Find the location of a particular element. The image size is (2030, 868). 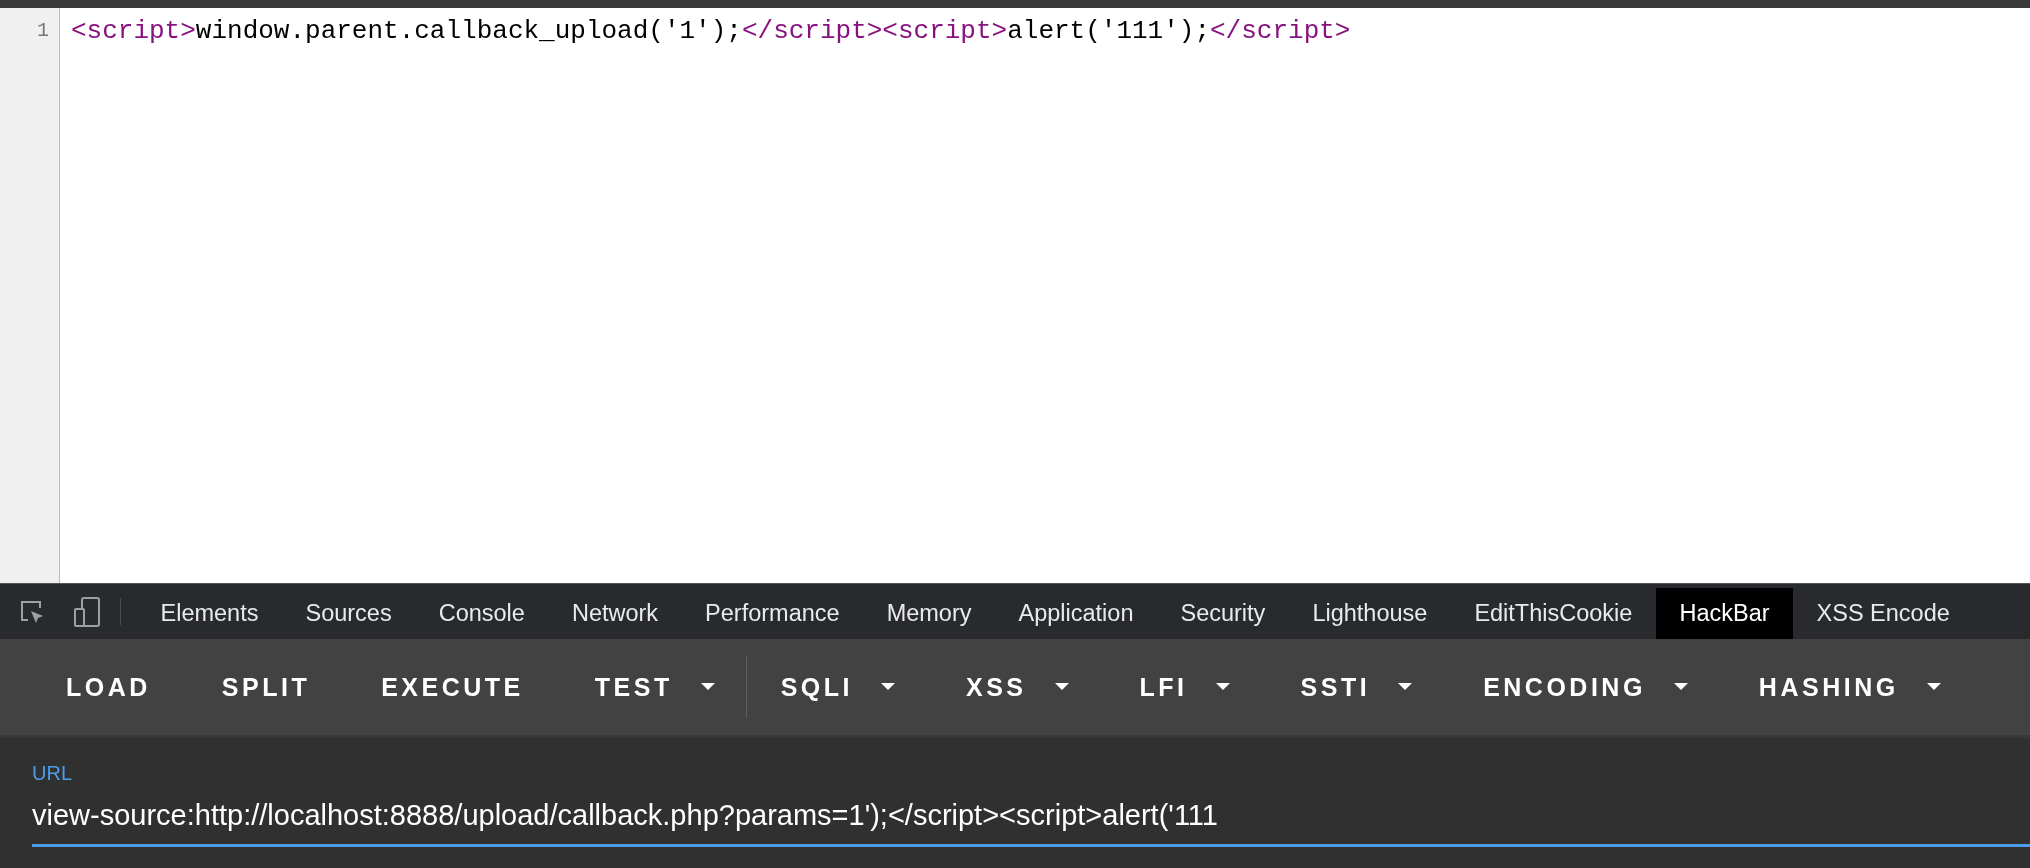

device-icon is located at coordinates (87, 611).